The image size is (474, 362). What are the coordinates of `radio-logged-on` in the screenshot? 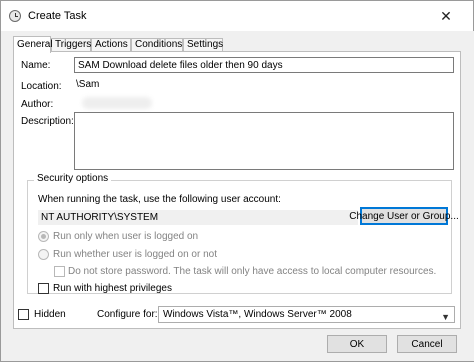 It's located at (43, 236).